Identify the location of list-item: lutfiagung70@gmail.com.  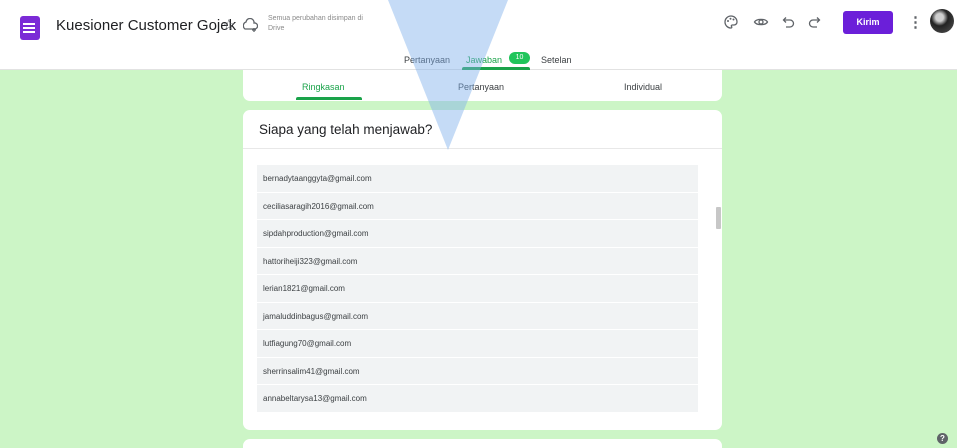
(477, 344).